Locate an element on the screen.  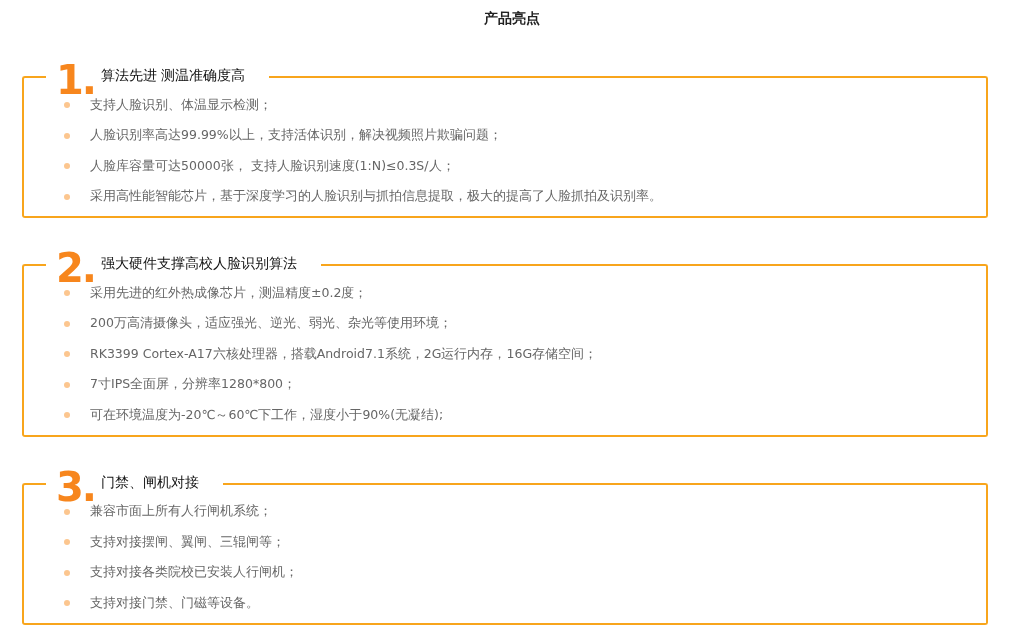
feature-text: 支持对接摆闸、翼闸、三辊闸等； is located at coordinates (187, 542).